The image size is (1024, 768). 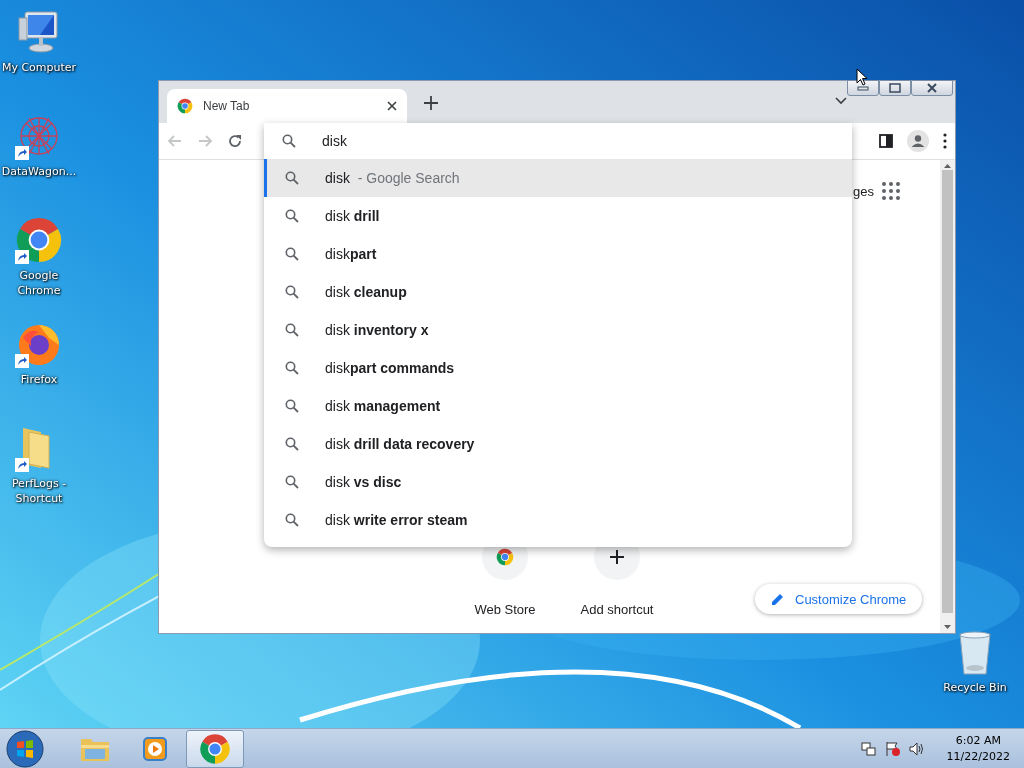 What do you see at coordinates (863, 191) in the screenshot?
I see `images-link: ges` at bounding box center [863, 191].